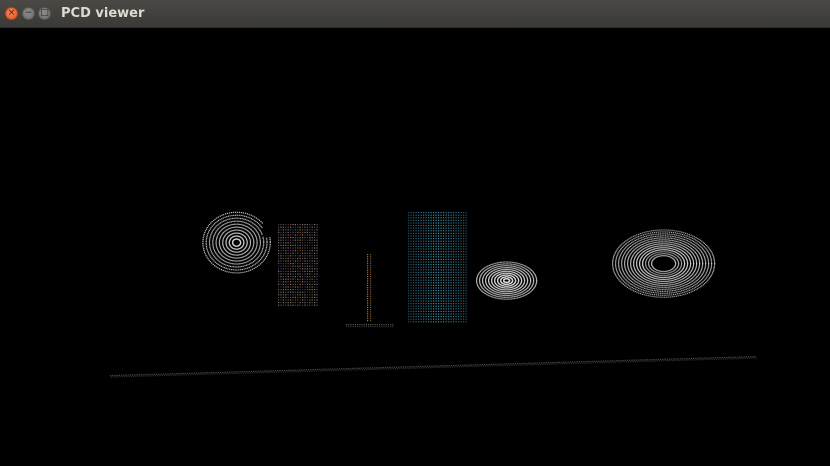 The width and height of the screenshot is (830, 466). I want to click on maximize-button: □, so click(44, 13).